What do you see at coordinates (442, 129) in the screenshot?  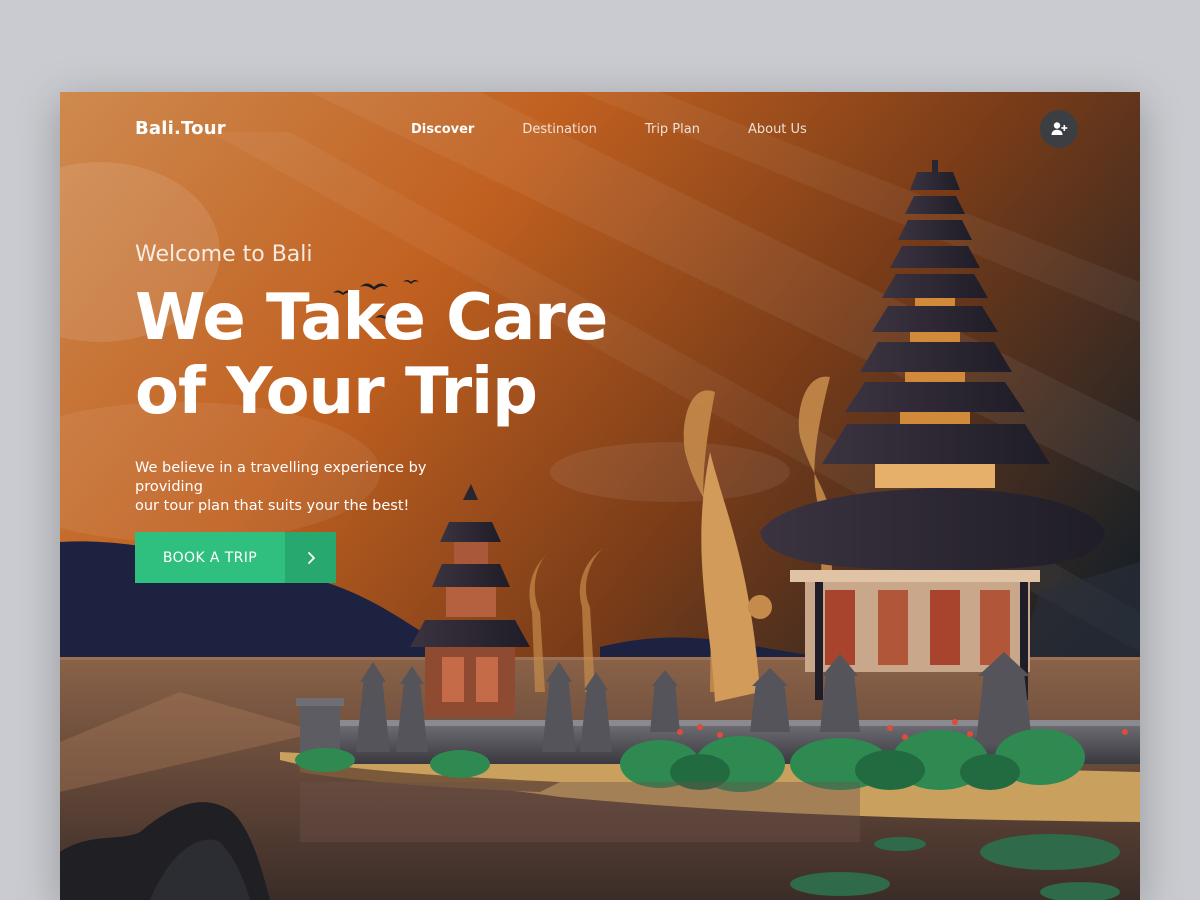 I see `nav-item-discover: Discover` at bounding box center [442, 129].